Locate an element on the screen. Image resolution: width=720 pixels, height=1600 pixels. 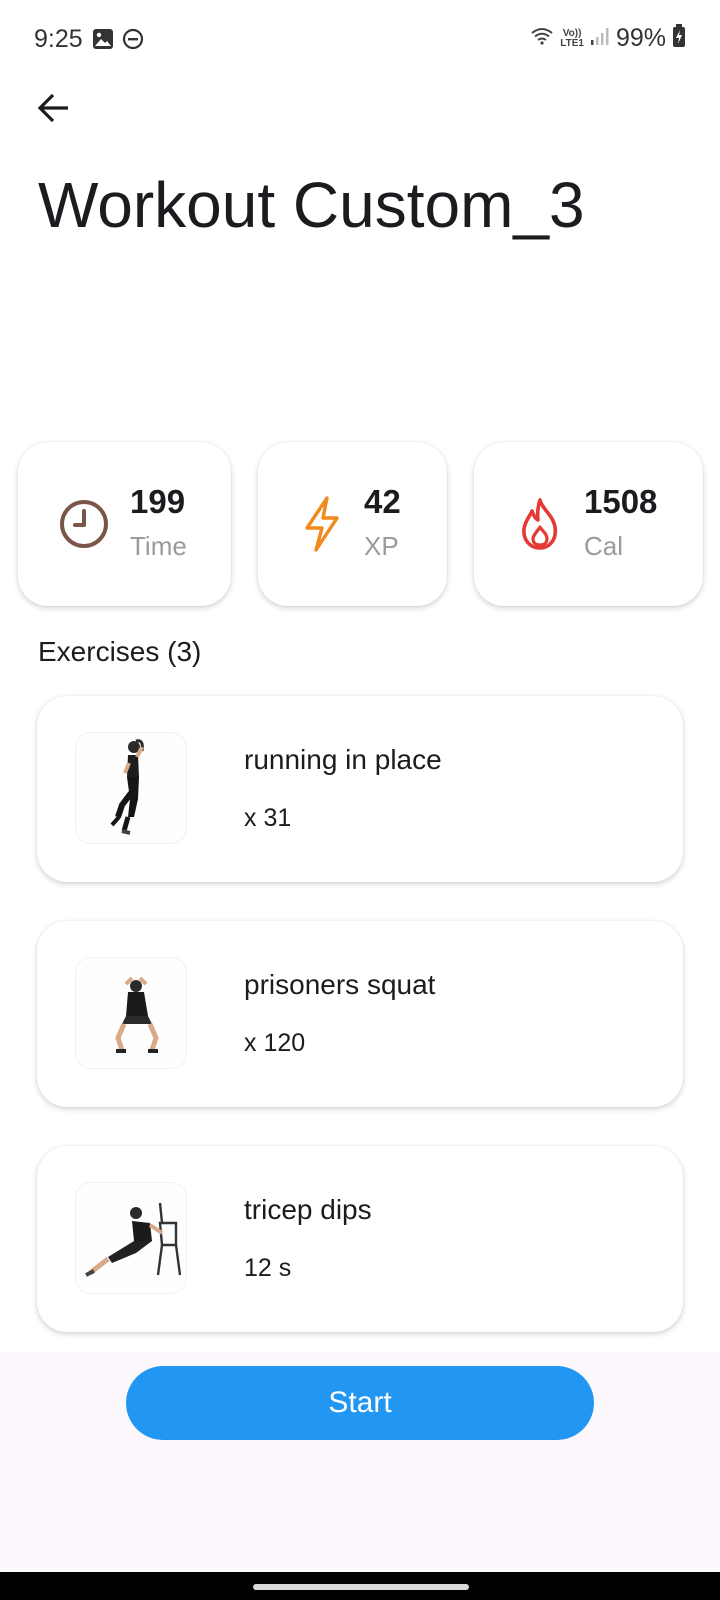
battery-percent: 99% is located at coordinates (640, 38).